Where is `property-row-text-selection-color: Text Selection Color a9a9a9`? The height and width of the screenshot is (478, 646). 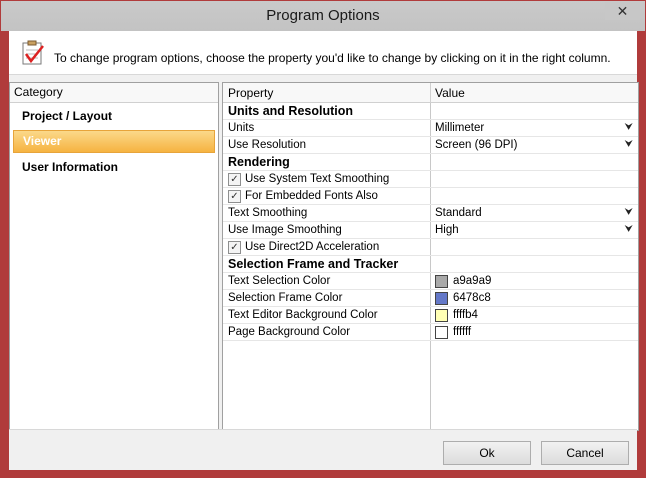
property-row-text-selection-color: Text Selection Color a9a9a9 is located at coordinates (430, 281).